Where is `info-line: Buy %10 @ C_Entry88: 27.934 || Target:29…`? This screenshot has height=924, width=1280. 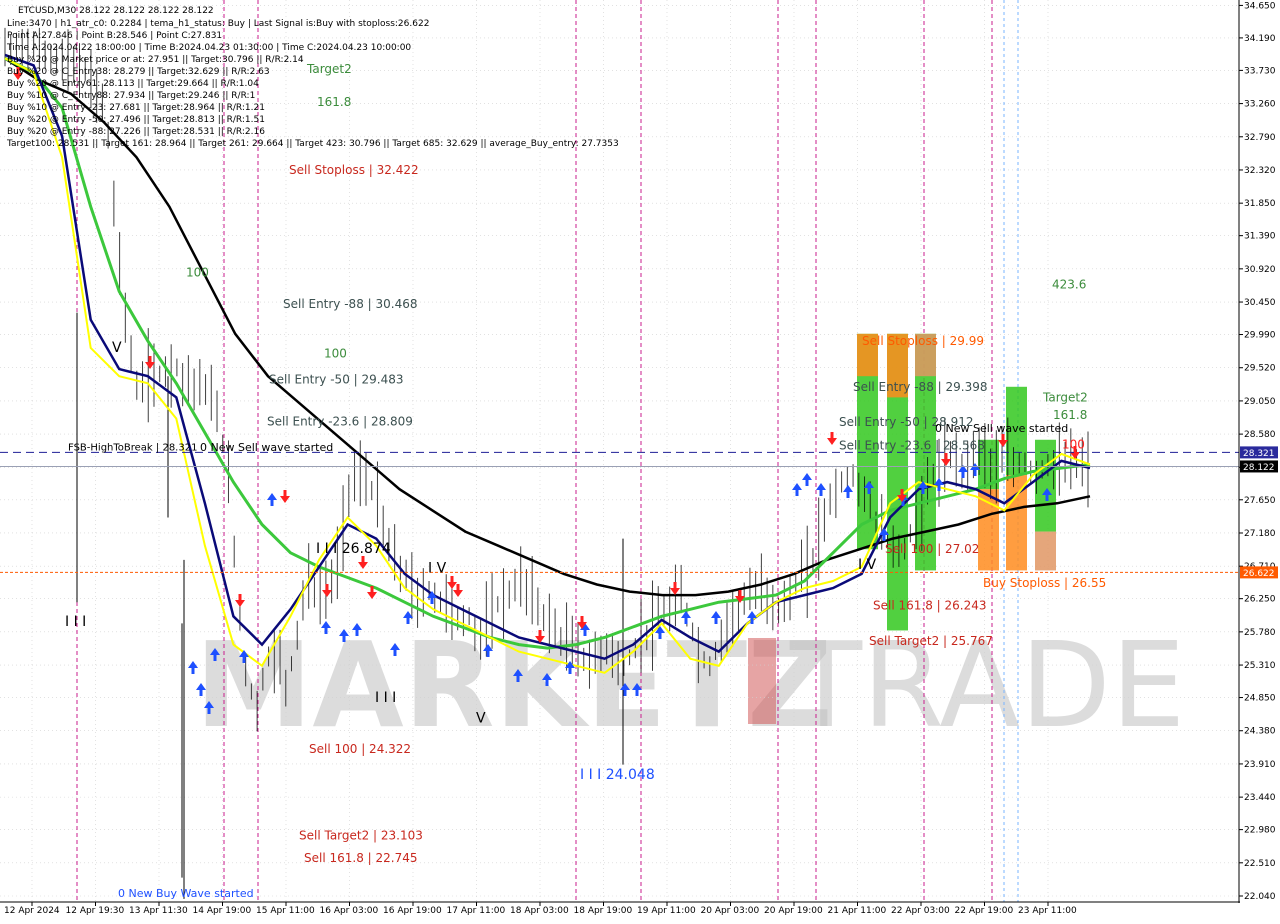 info-line: Buy %10 @ C_Entry88: 27.934 || Target:29… is located at coordinates (131, 96).